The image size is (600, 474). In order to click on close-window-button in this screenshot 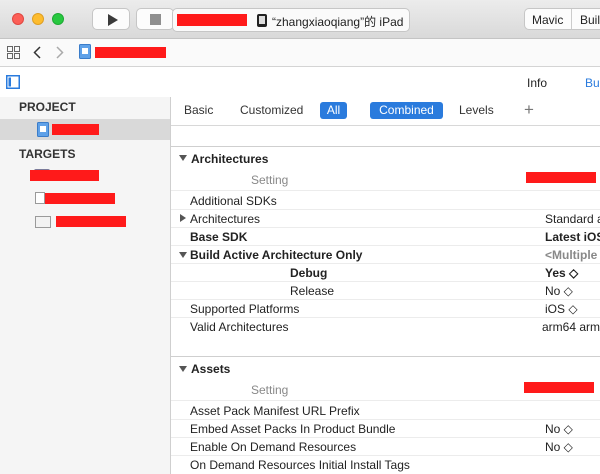, I will do `click(18, 19)`.